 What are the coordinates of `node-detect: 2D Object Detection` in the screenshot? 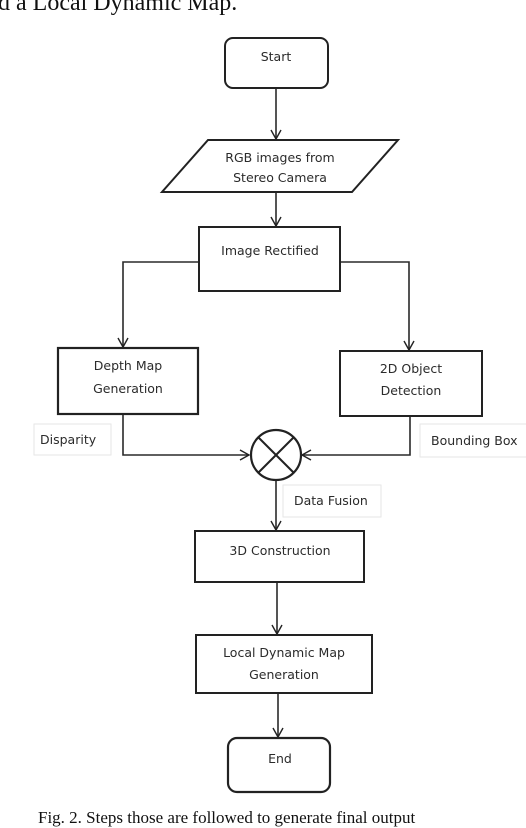 It's located at (411, 383).